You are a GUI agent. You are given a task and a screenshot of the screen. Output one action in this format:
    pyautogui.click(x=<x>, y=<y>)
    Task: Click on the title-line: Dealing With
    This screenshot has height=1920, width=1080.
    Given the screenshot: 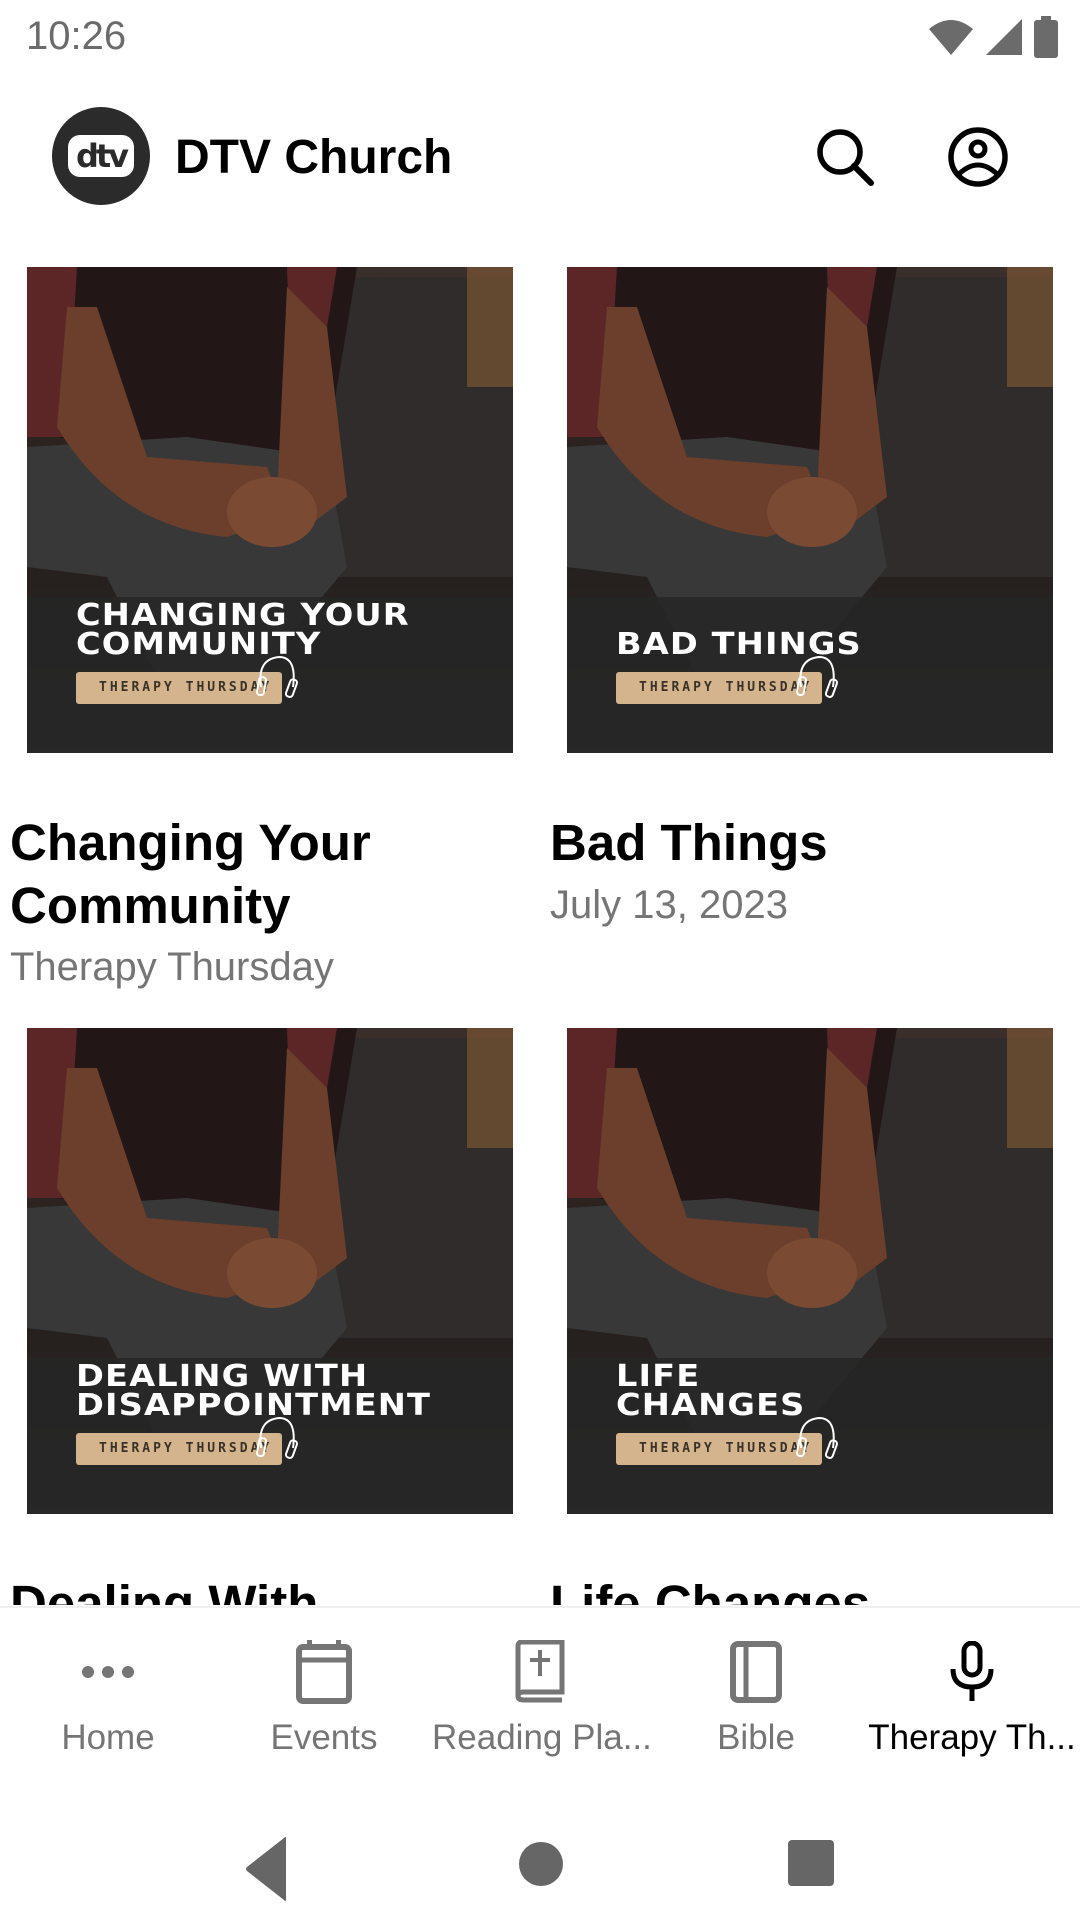 What is the action you would take?
    pyautogui.click(x=164, y=1590)
    